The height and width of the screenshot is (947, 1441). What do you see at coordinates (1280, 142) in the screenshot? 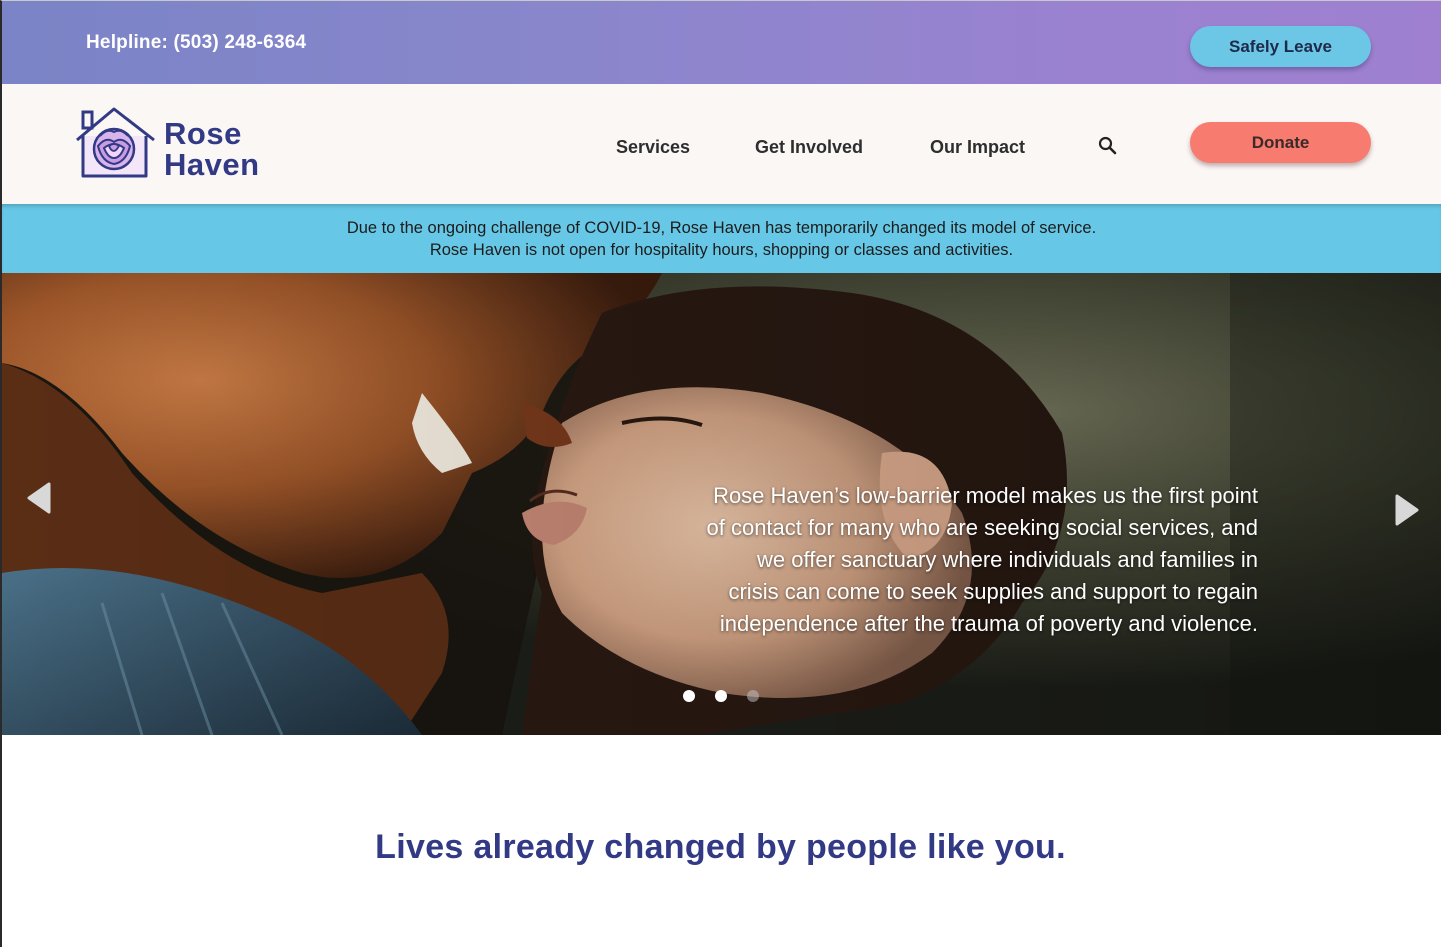
I see `donate-button: Donate` at bounding box center [1280, 142].